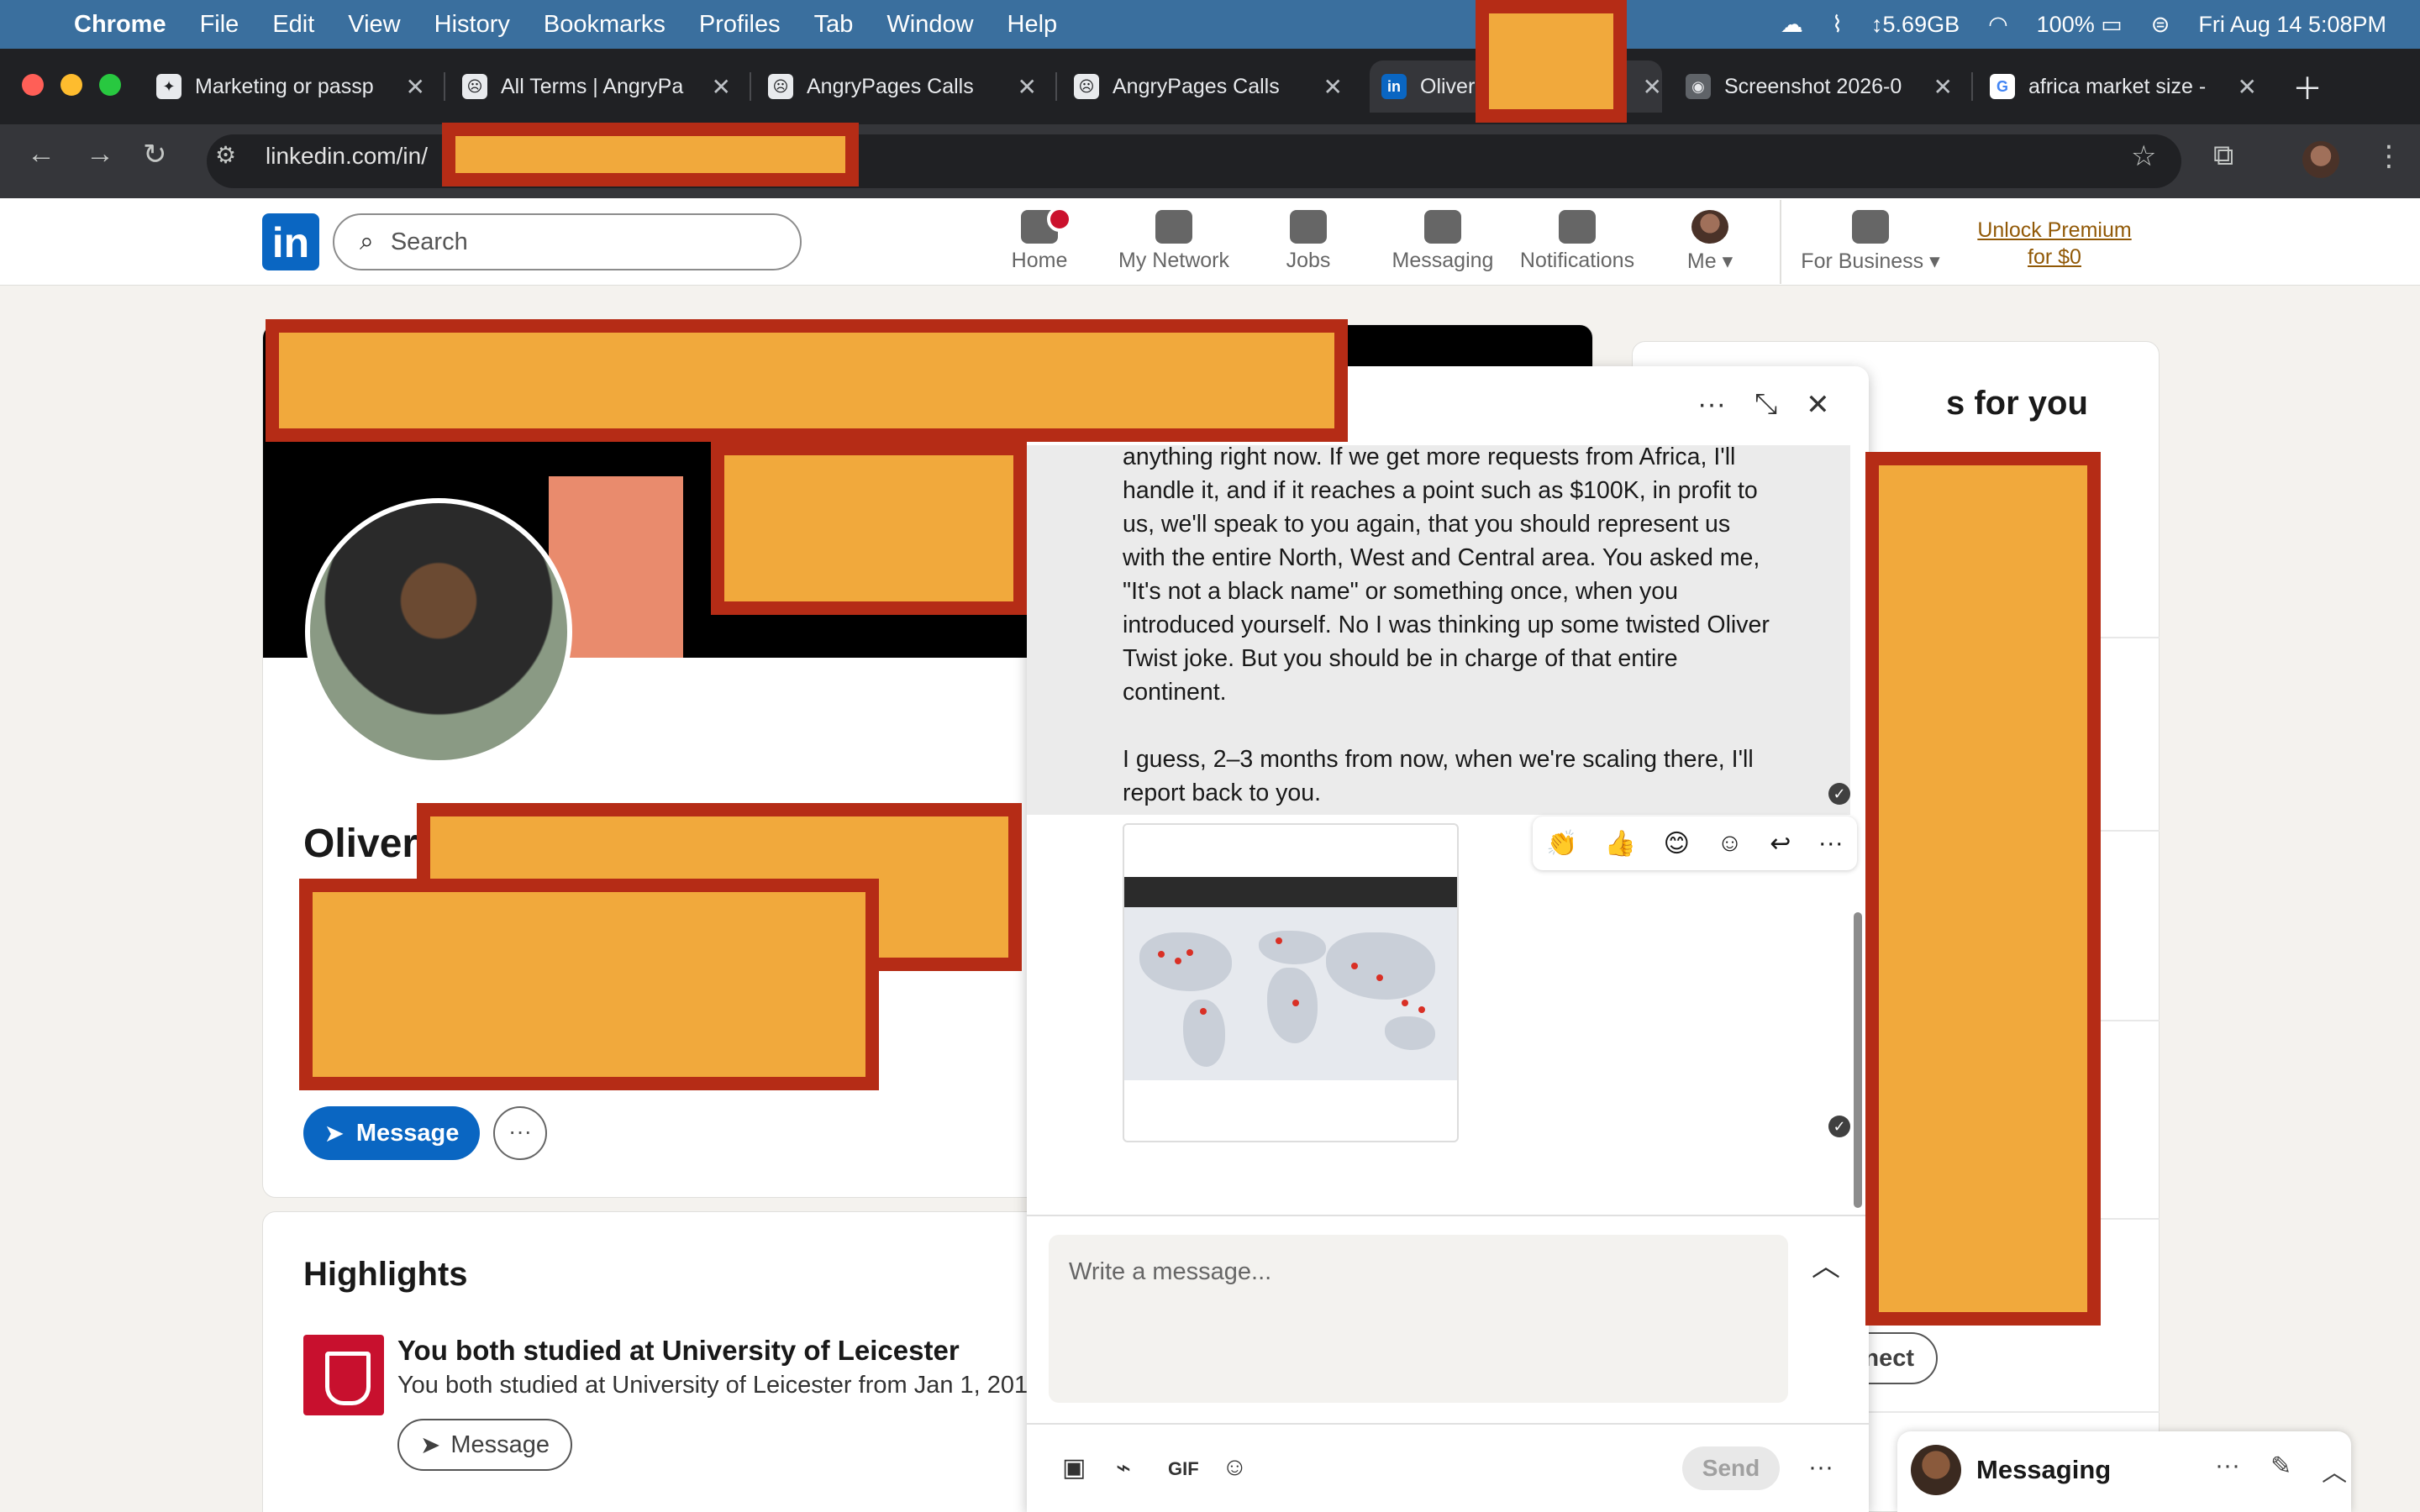 The image size is (2420, 1512). I want to click on new-tab-button: ＋, so click(2309, 86).